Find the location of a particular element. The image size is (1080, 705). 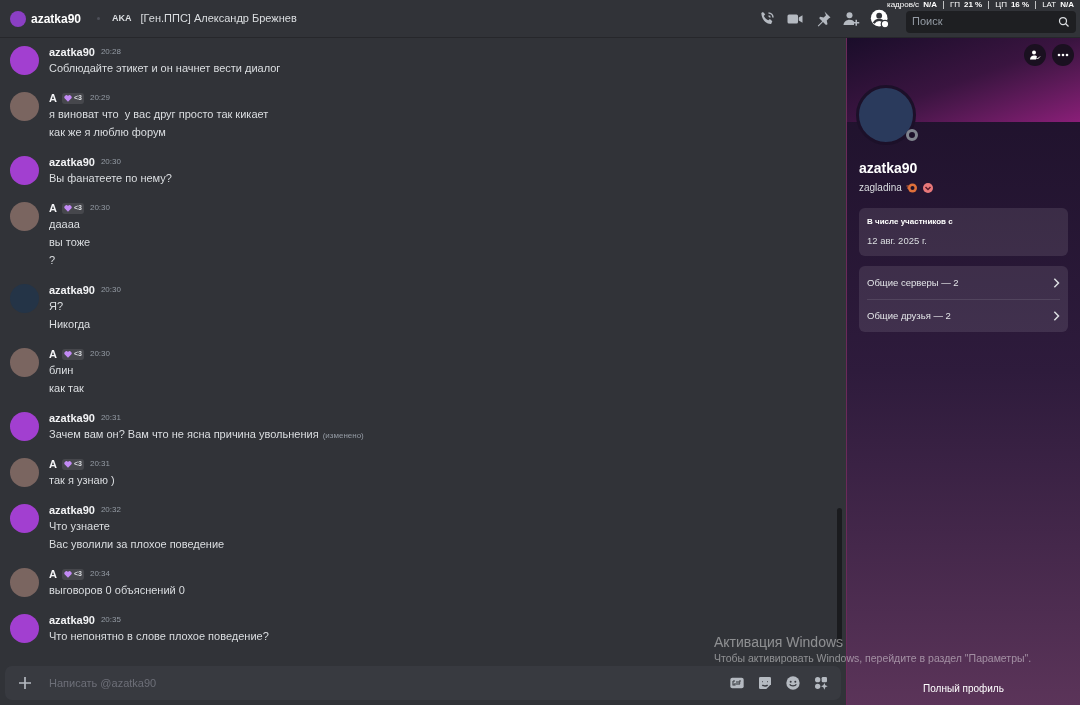

activation-notice-title: Активация Windows is located at coordinates (779, 642).